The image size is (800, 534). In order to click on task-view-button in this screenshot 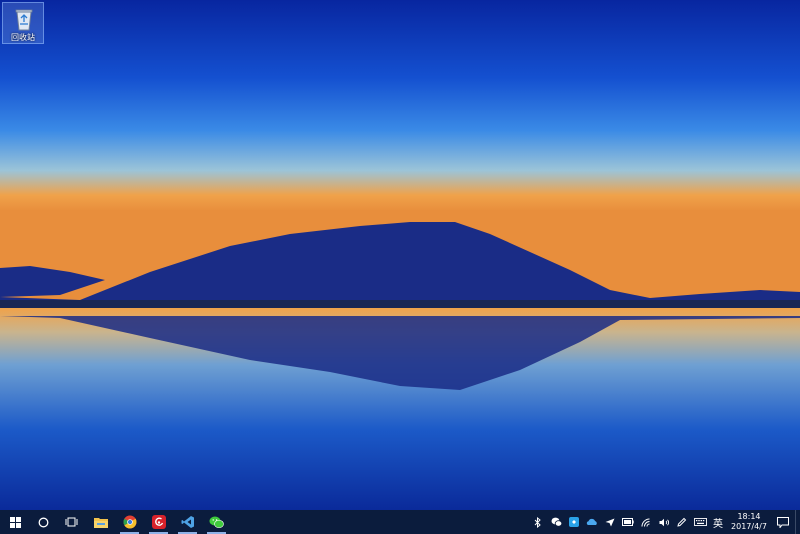, I will do `click(71, 522)`.